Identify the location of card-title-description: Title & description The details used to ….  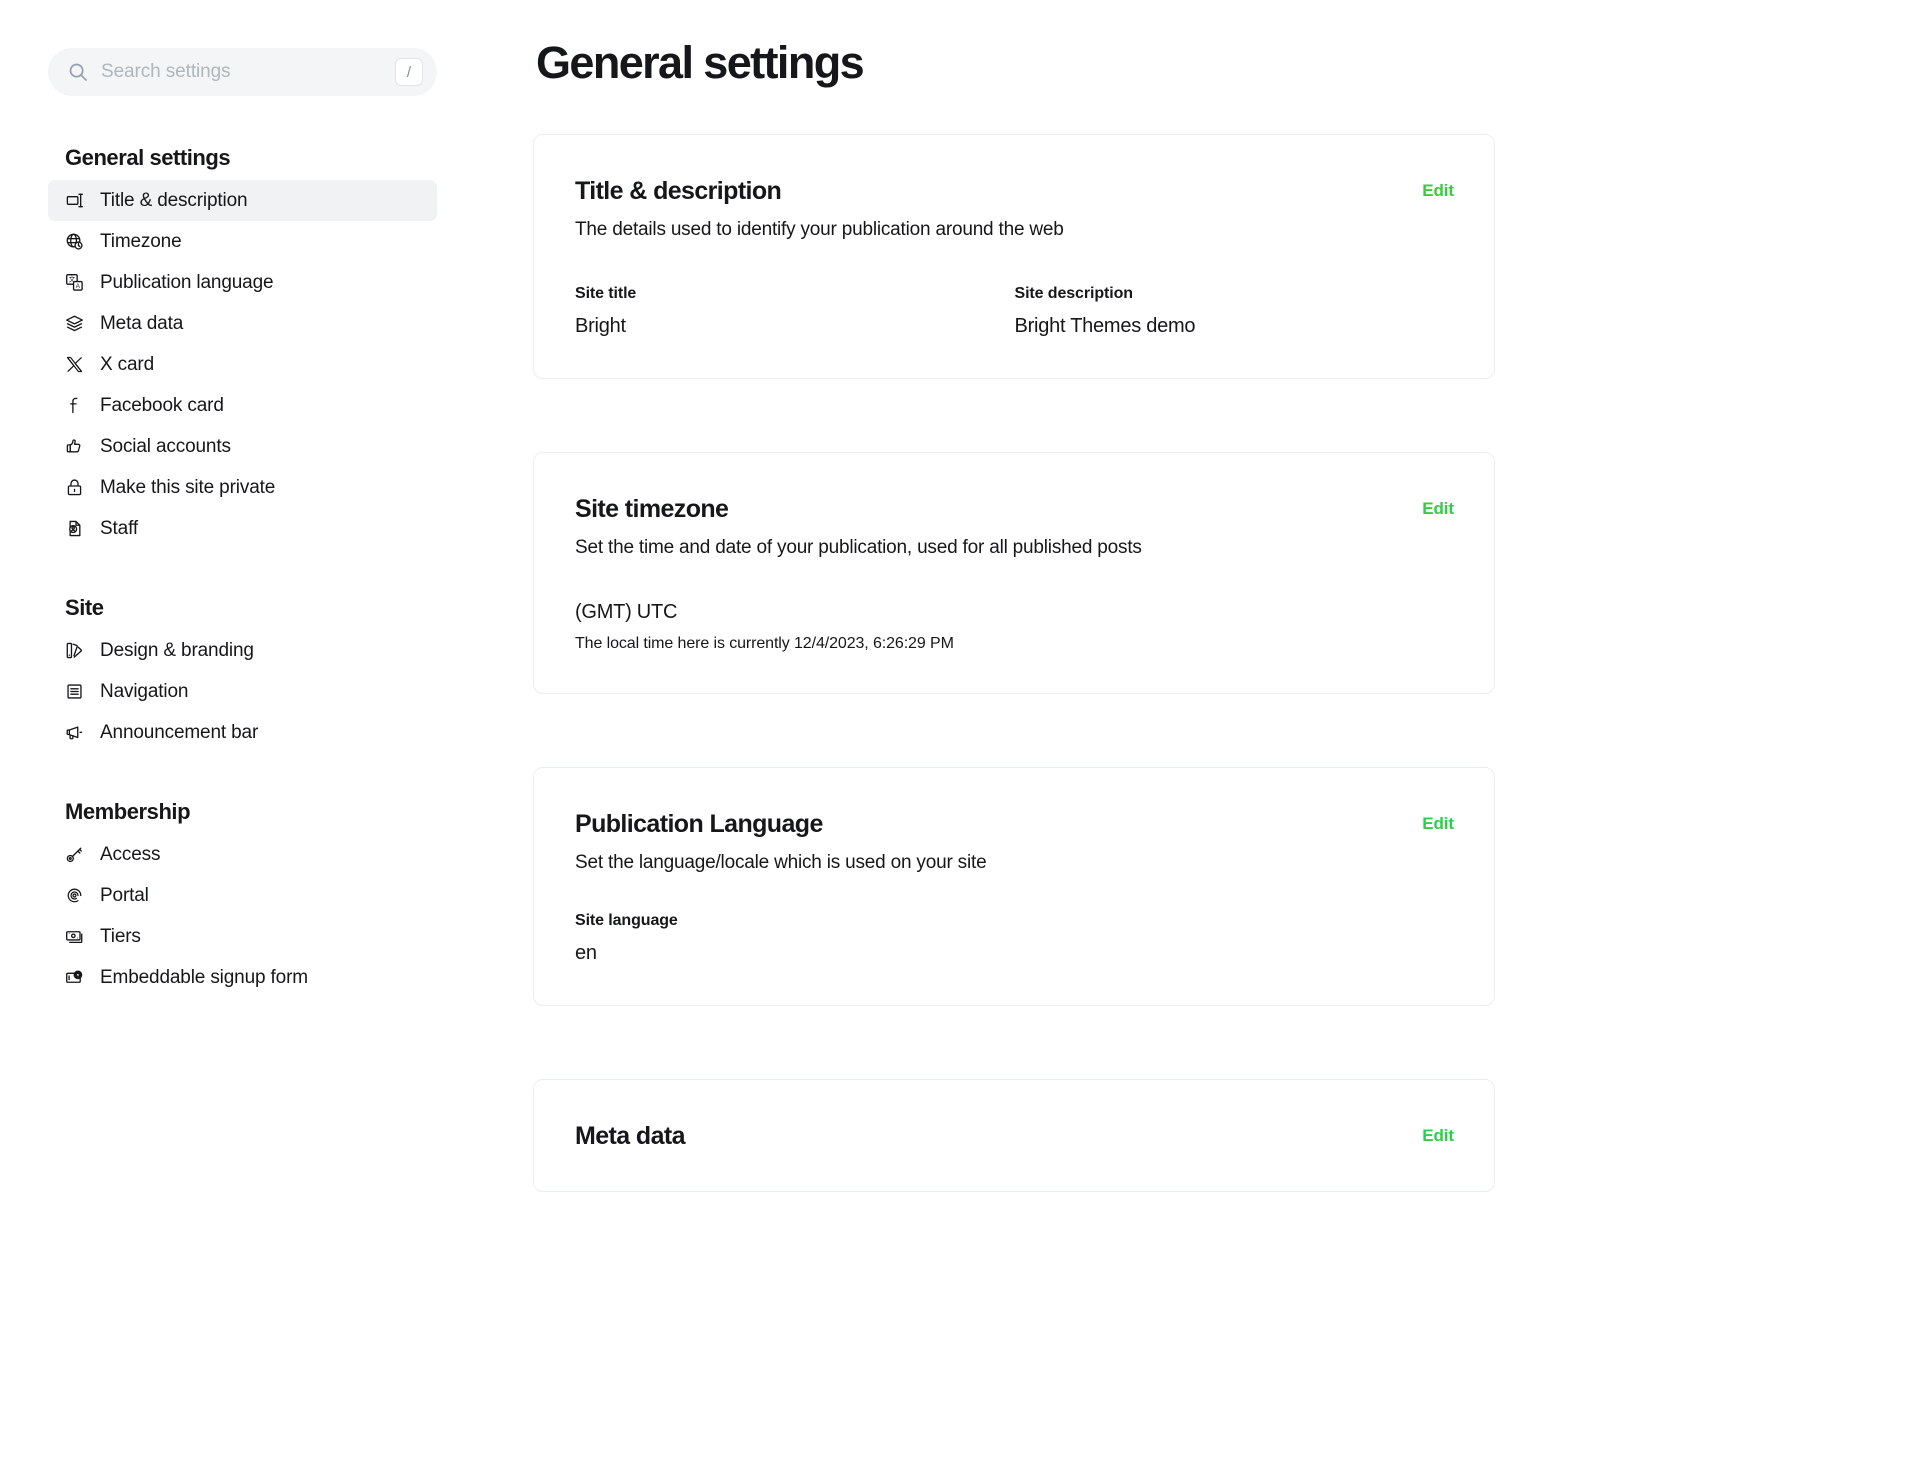
(1014, 256).